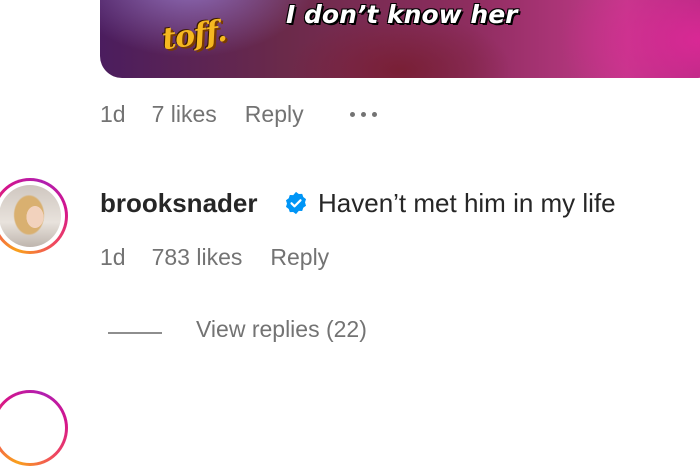  Describe the element at coordinates (30, 216) in the screenshot. I see `avatar-photo` at that location.